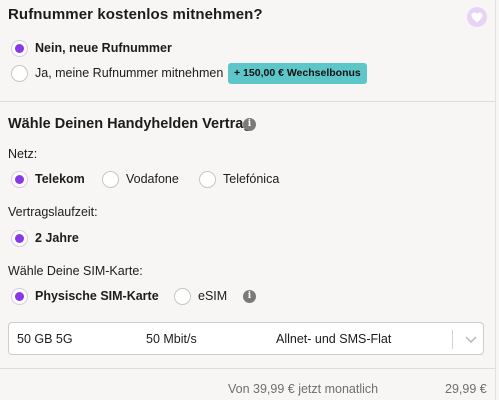 This screenshot has width=499, height=400. Describe the element at coordinates (23, 154) in the screenshot. I see `network-label: Netz:` at that location.